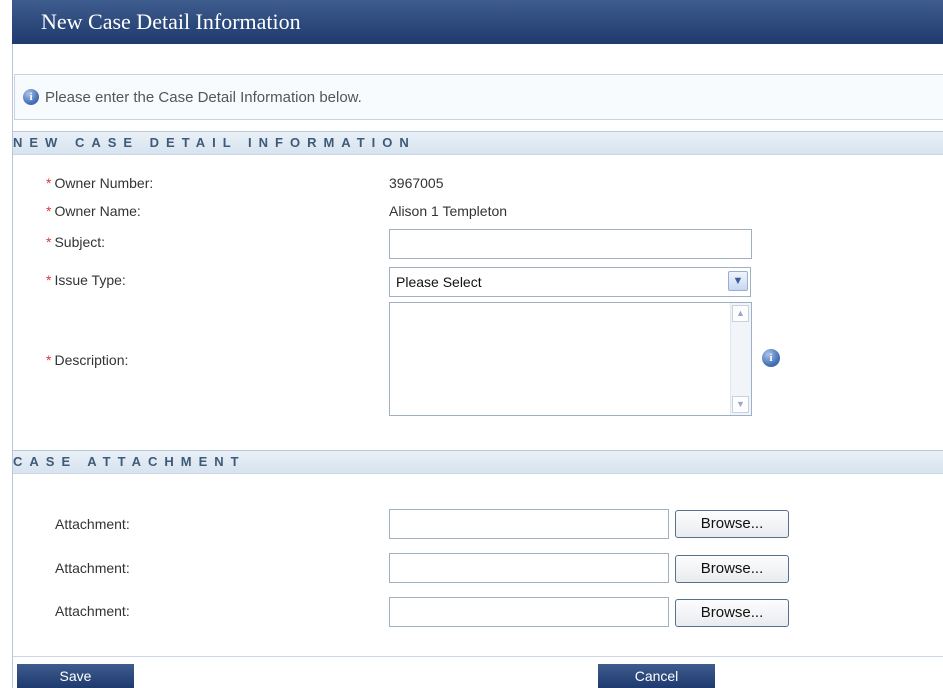 Image resolution: width=943 pixels, height=688 pixels. What do you see at coordinates (570, 282) in the screenshot?
I see `issue-type-select: Please Select ▼` at bounding box center [570, 282].